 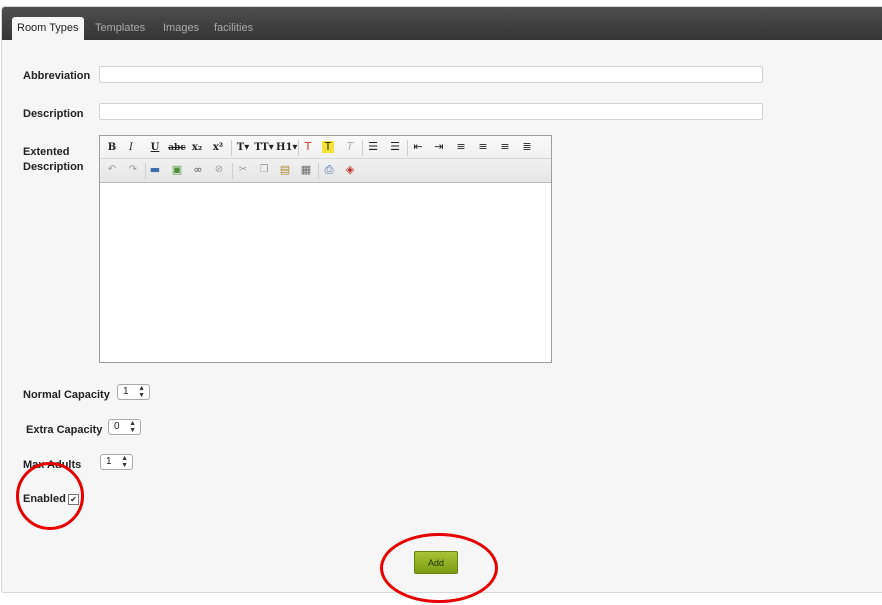 What do you see at coordinates (124, 427) in the screenshot?
I see `extra-capacity-spinner: 0 ▲ ▼` at bounding box center [124, 427].